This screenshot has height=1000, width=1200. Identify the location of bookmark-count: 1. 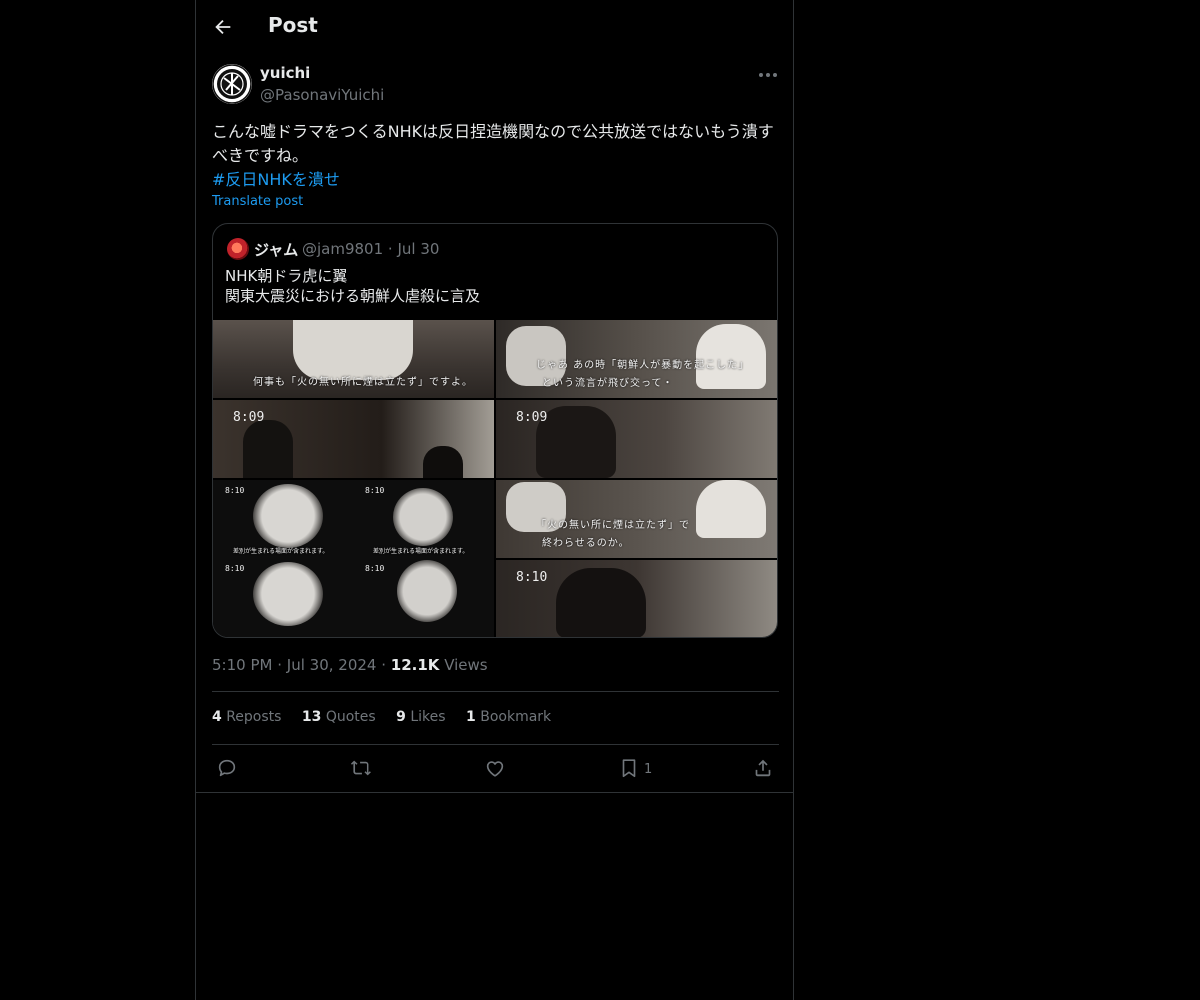
(648, 769).